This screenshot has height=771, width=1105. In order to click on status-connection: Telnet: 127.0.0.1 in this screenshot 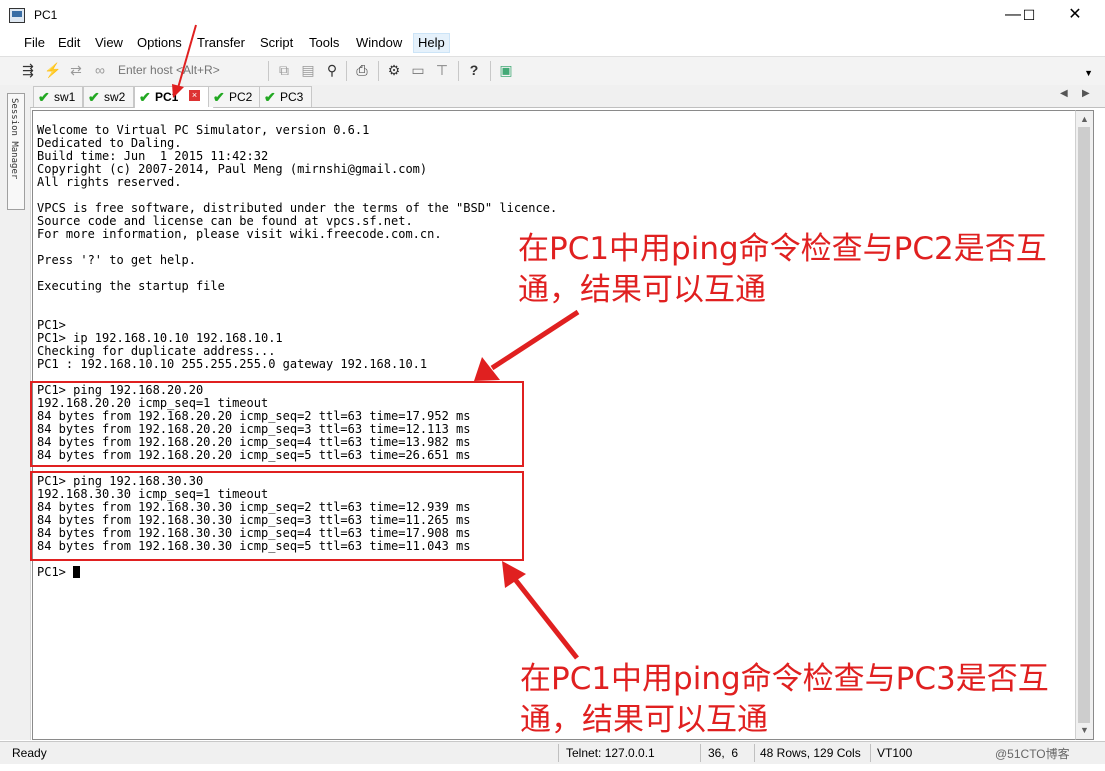, I will do `click(610, 753)`.